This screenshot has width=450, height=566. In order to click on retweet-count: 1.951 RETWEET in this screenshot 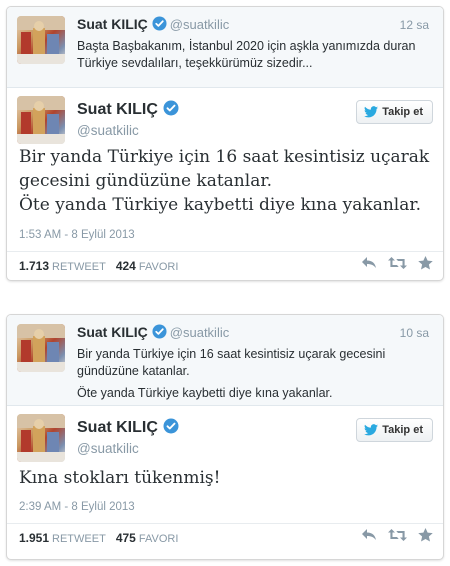, I will do `click(62, 538)`.